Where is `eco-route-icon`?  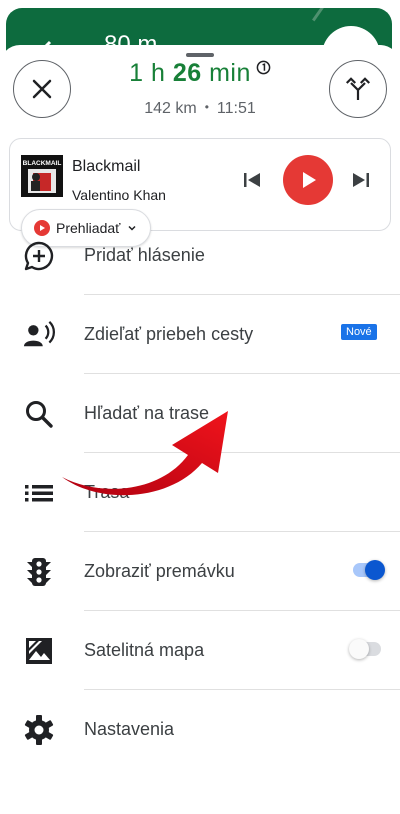
eco-route-icon is located at coordinates (263, 67).